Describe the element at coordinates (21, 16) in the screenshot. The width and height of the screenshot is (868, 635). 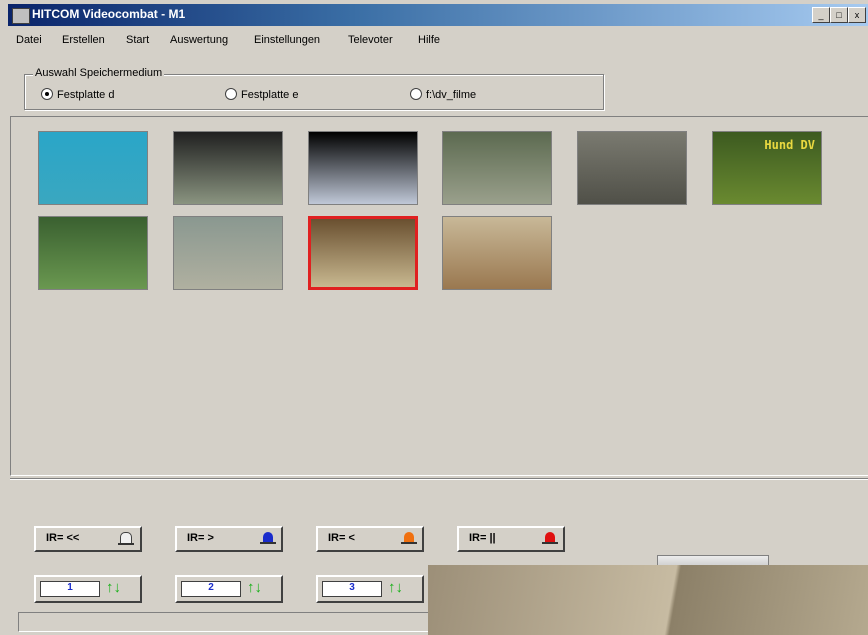
I see `app-icon` at that location.